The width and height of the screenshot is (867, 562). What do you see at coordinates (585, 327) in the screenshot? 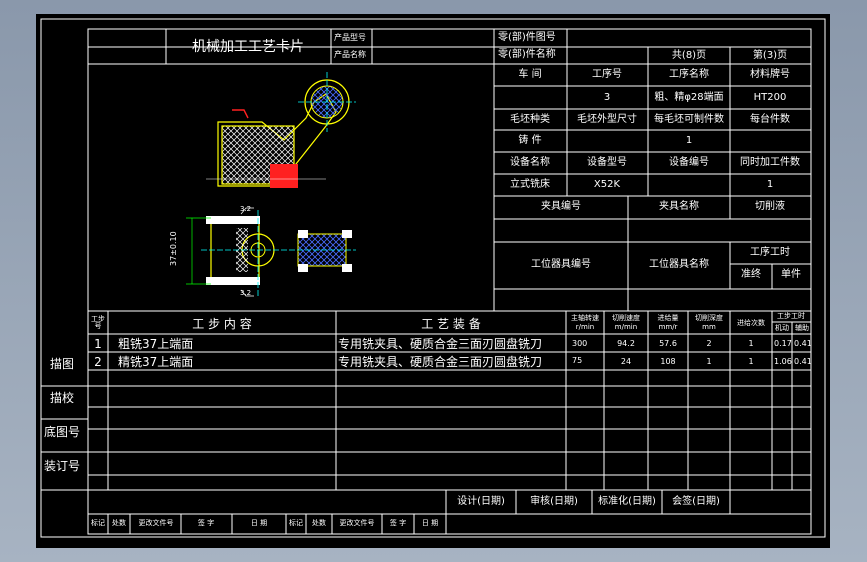
I see `spindle-unit: r/min` at bounding box center [585, 327].